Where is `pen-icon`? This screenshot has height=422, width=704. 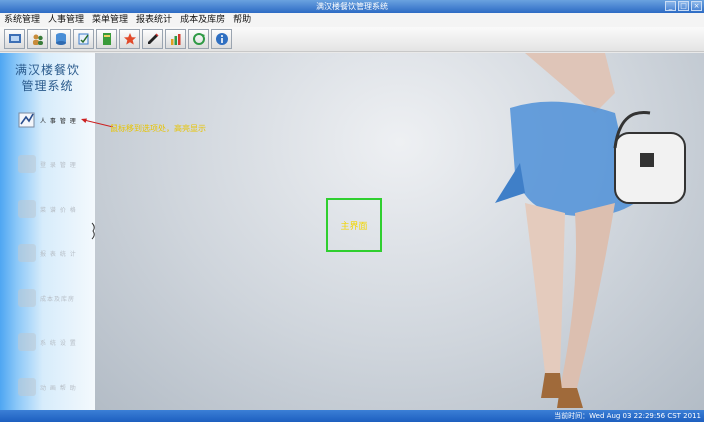
pen-icon is located at coordinates (153, 38).